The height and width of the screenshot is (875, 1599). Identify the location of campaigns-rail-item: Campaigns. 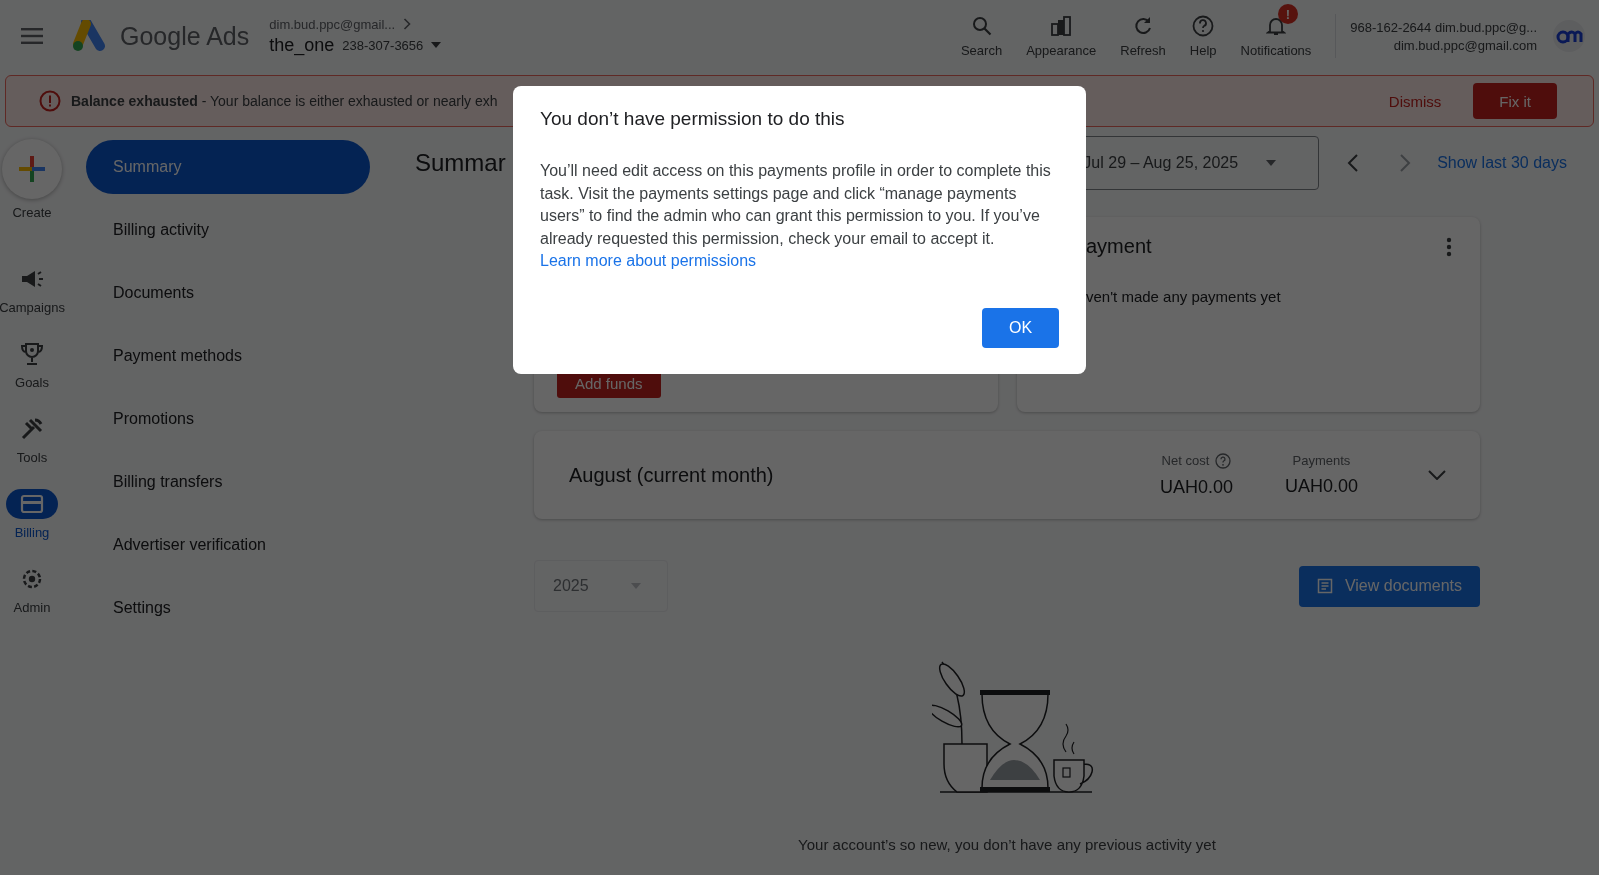
(32, 289).